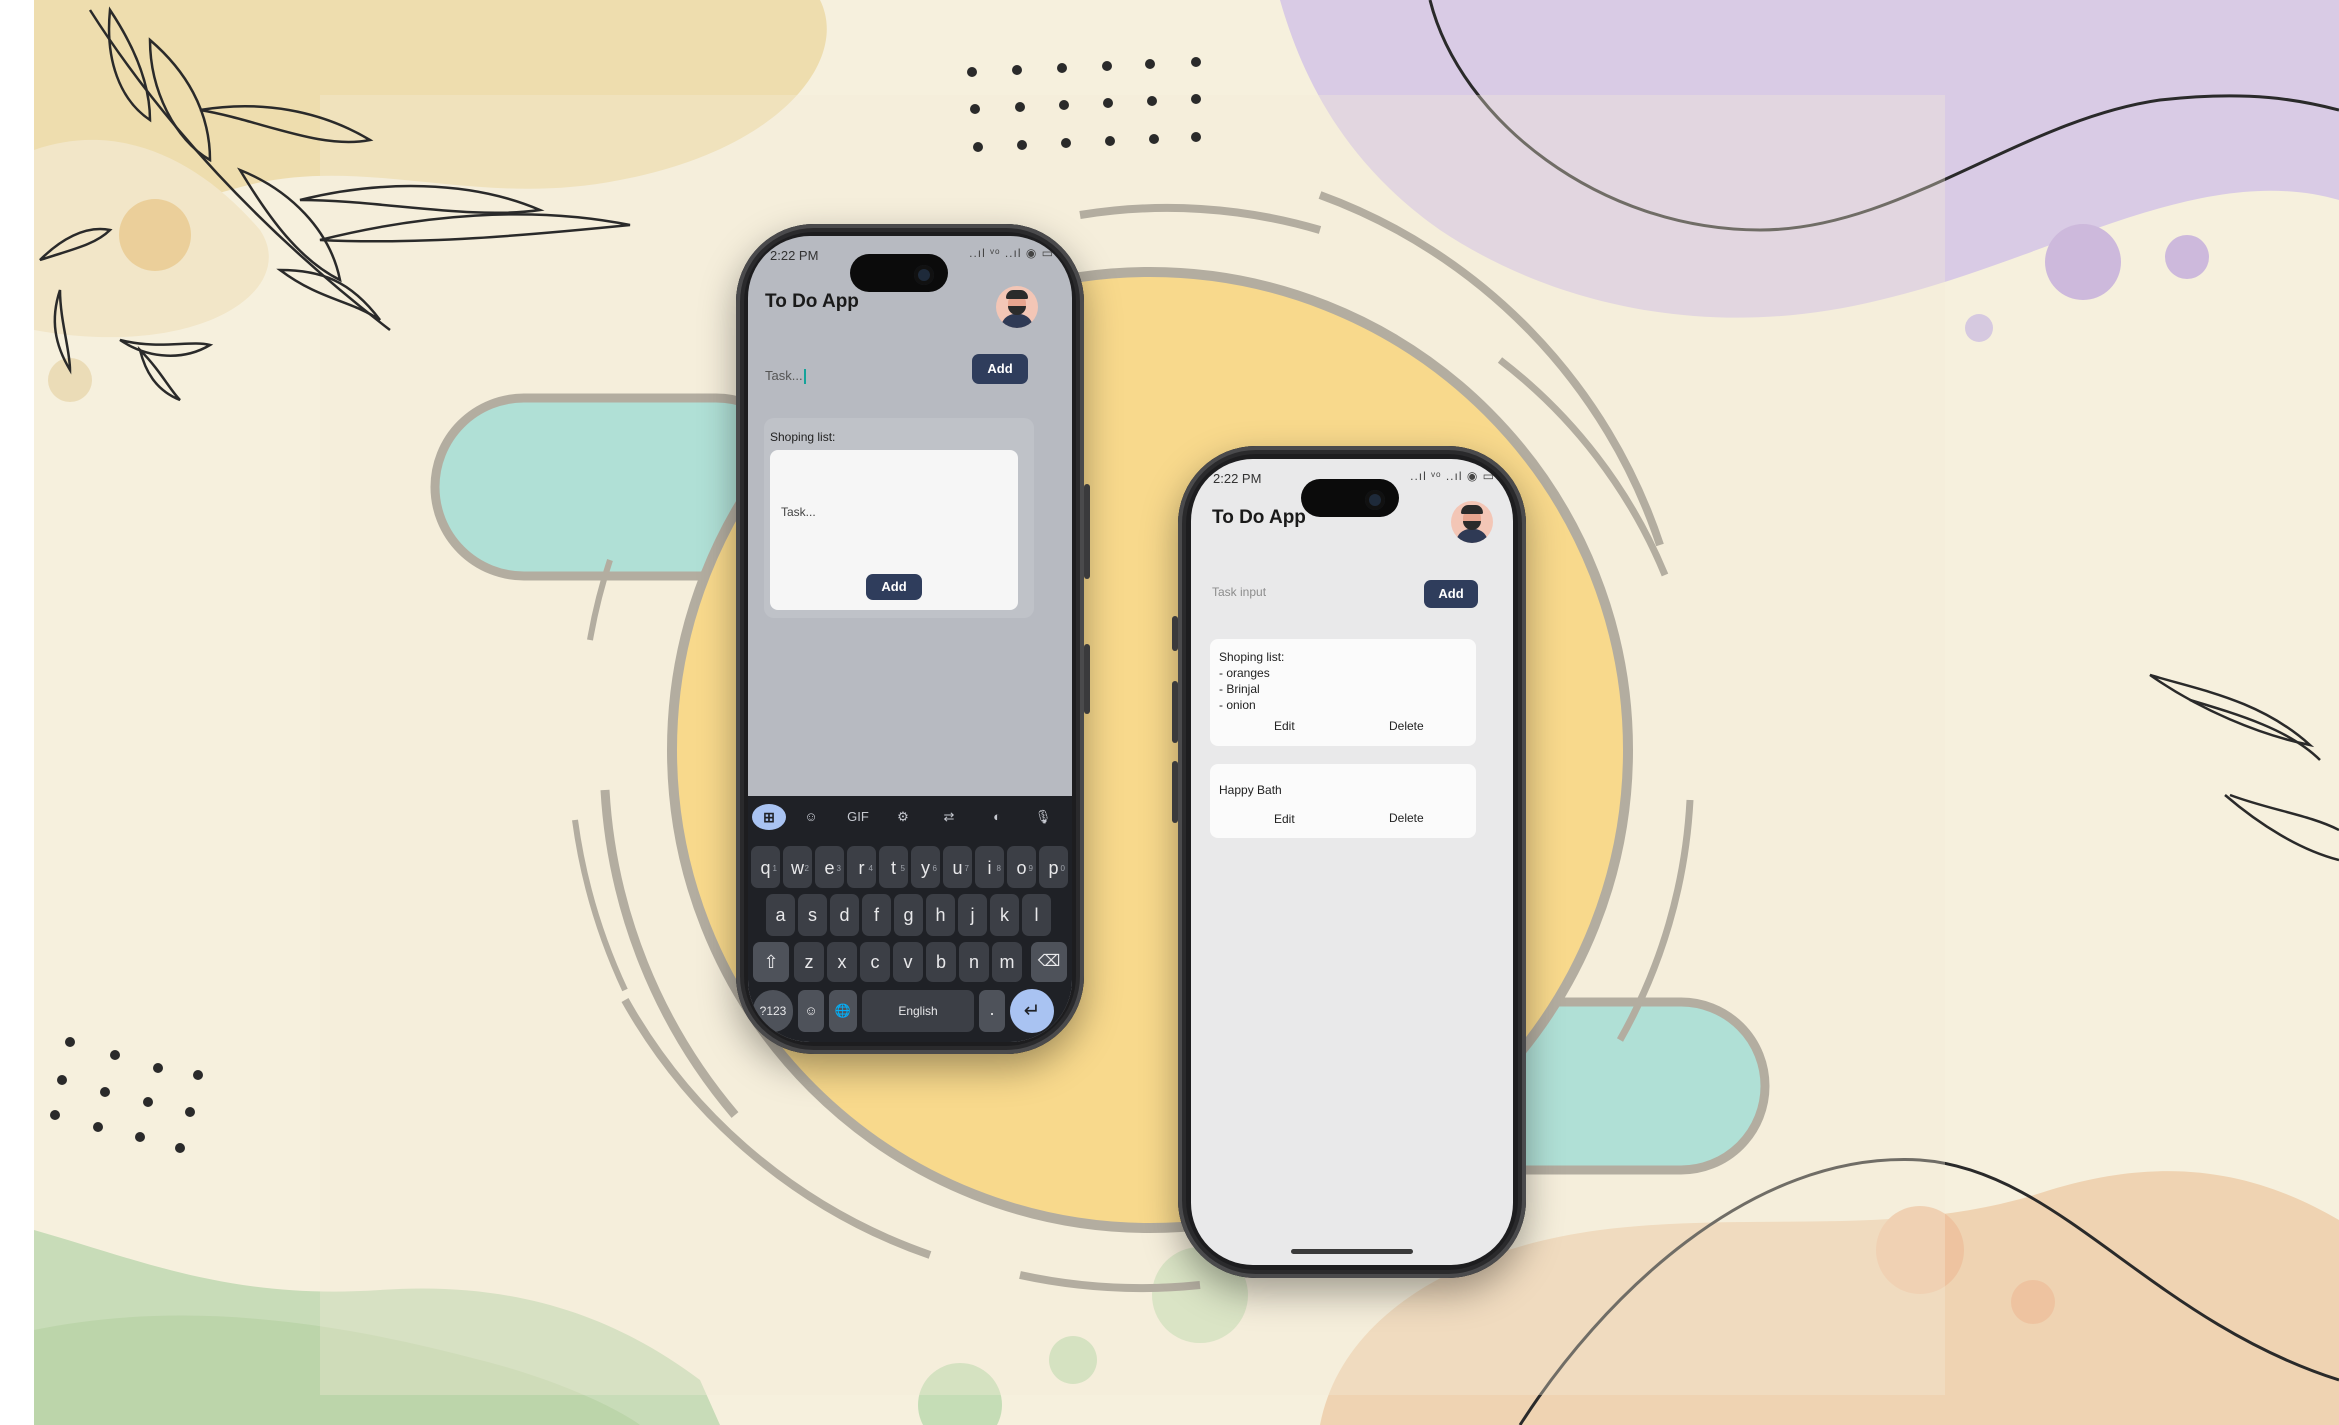  What do you see at coordinates (972, 915) in the screenshot?
I see `key-j: j` at bounding box center [972, 915].